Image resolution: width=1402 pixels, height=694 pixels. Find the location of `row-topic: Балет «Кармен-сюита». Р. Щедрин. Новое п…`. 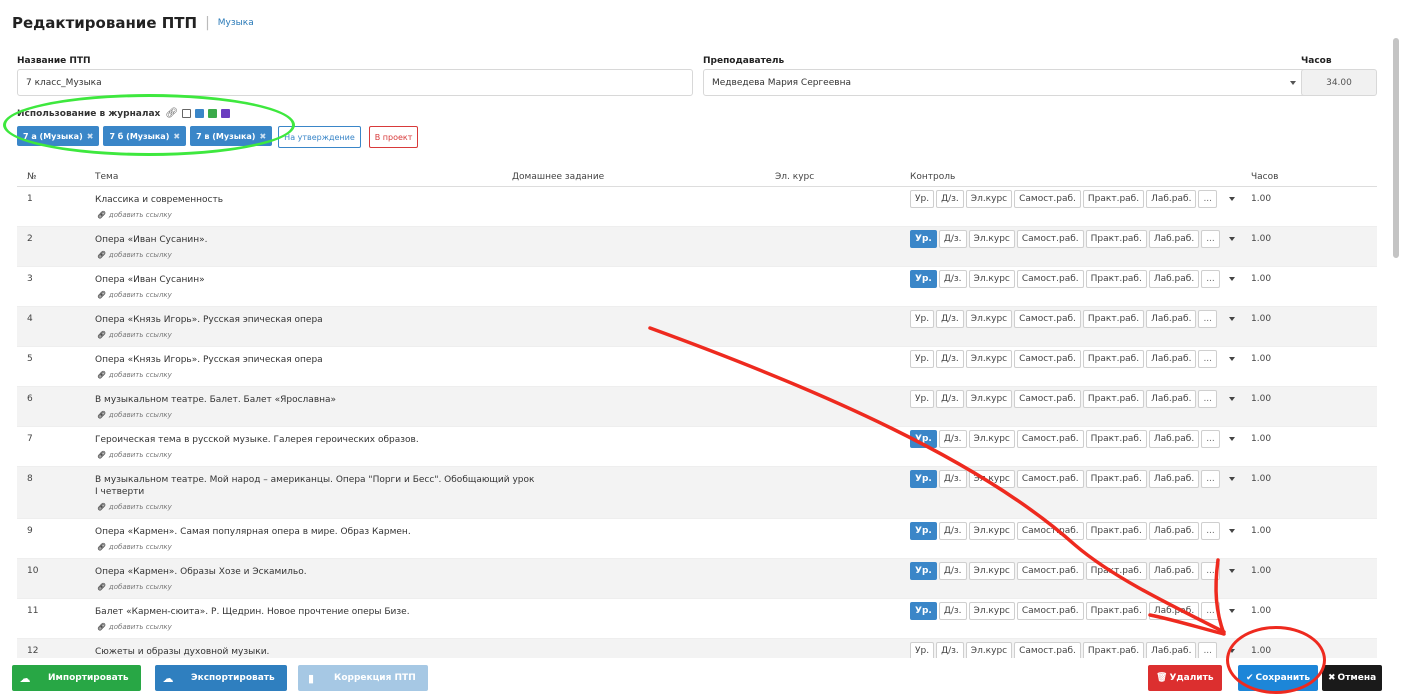

row-topic: Балет «Кармен-сюита». Р. Щедрин. Новое п… is located at coordinates (315, 612).